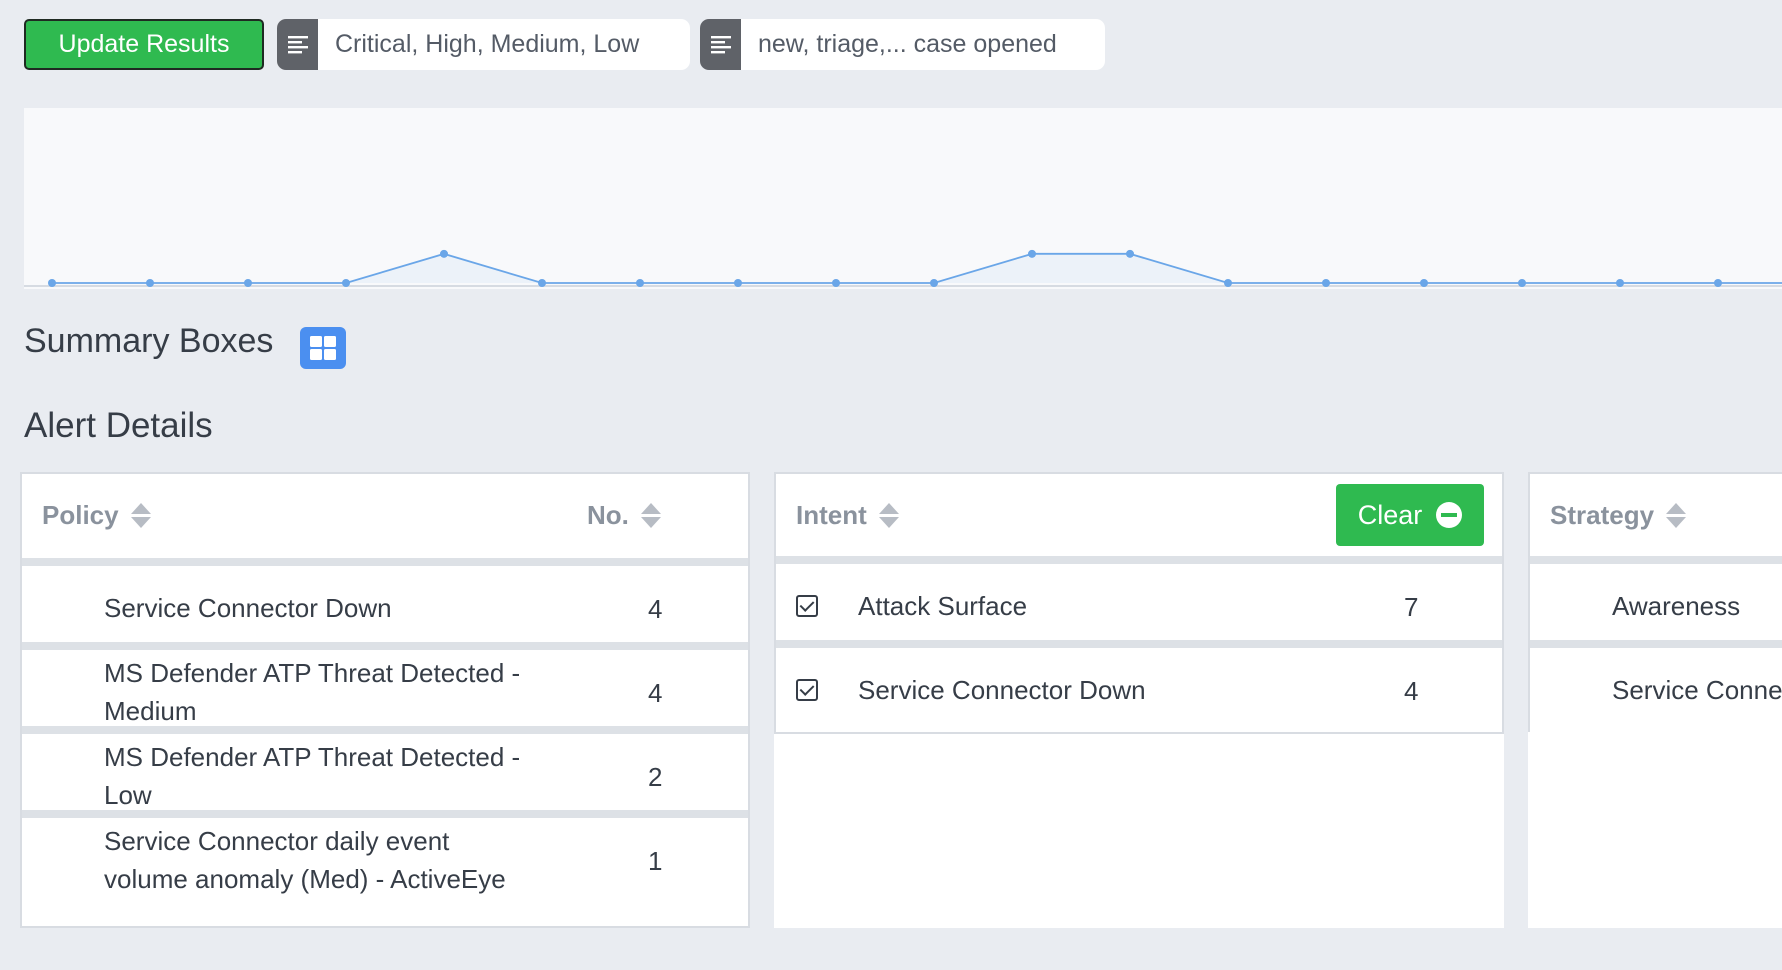 The image size is (1782, 970). What do you see at coordinates (1002, 690) in the screenshot?
I see `intent-name: Service Connector Down` at bounding box center [1002, 690].